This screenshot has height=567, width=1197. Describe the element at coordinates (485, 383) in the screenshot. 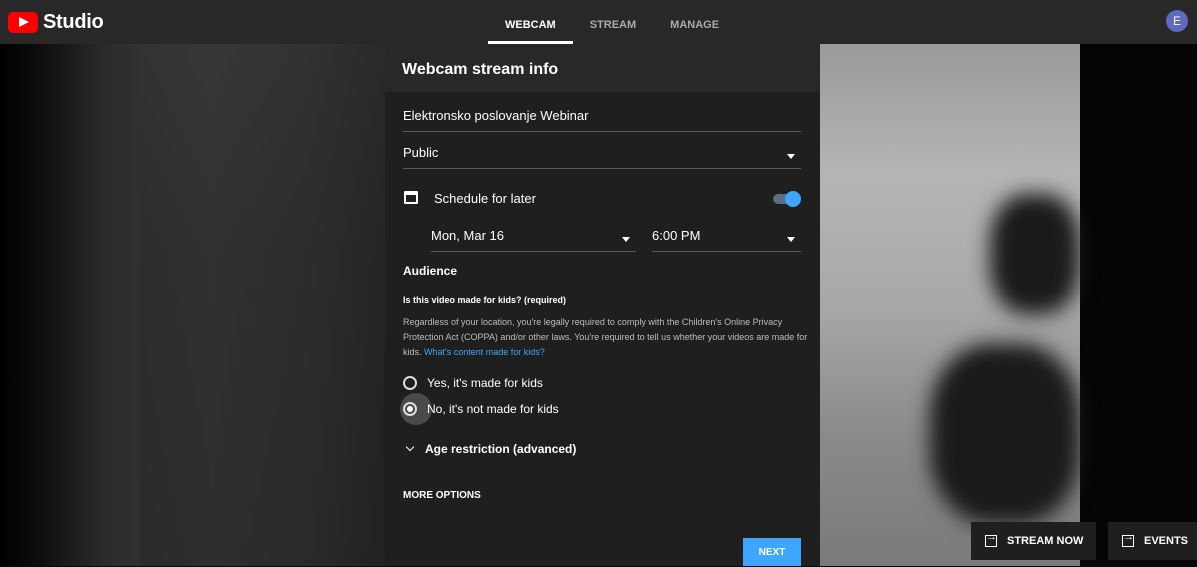

I see `radio-label: Yes, it's made for kids` at that location.